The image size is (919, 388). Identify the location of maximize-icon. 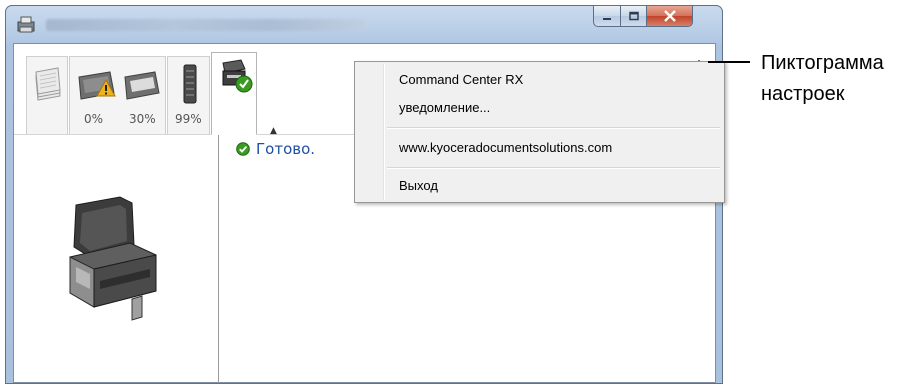
(633, 15).